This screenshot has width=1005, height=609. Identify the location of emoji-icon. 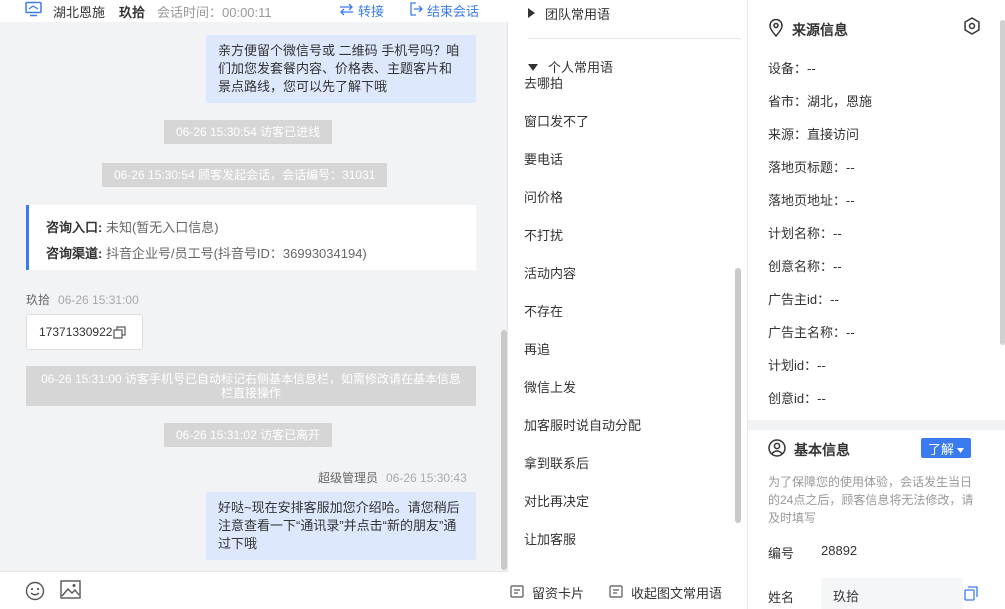
(35, 592).